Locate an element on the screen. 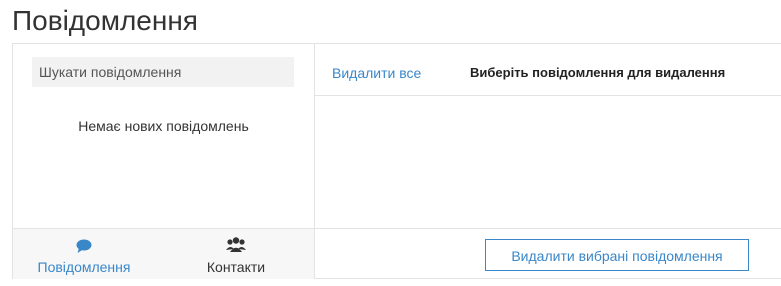  detail-footer: Видалити вибрані повідомлення is located at coordinates (548, 253).